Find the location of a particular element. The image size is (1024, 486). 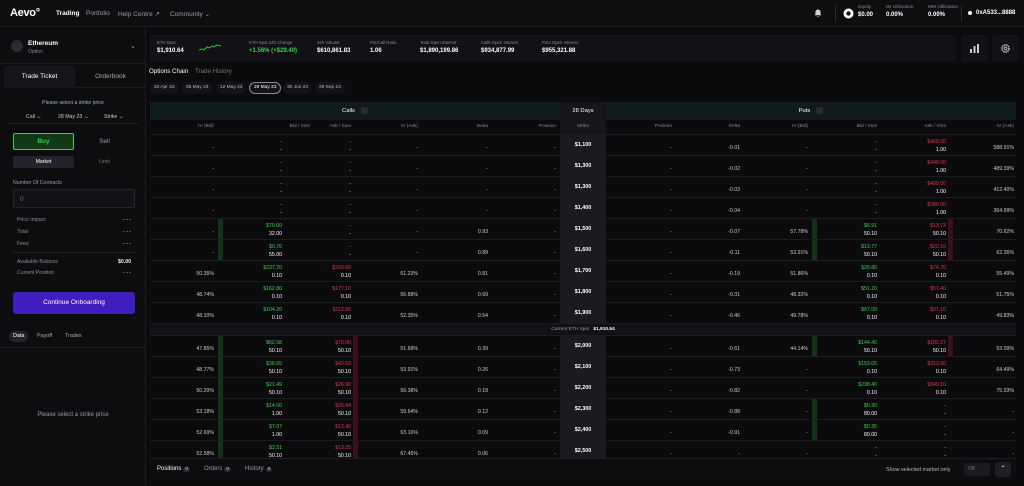

tab-orders: Orders 0 is located at coordinates (218, 469).